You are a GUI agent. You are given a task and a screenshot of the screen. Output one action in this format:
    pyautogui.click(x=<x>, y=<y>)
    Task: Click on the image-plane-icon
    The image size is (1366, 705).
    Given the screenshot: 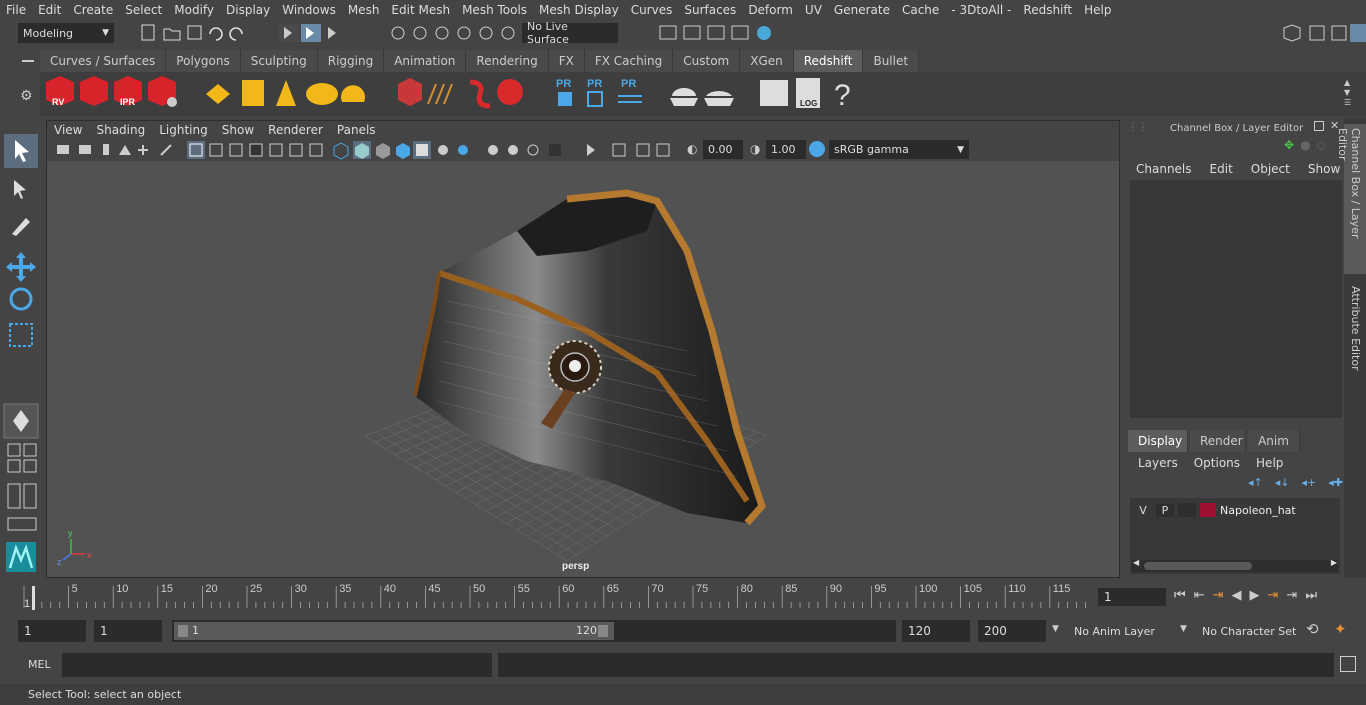 What is the action you would take?
    pyautogui.click(x=125, y=150)
    